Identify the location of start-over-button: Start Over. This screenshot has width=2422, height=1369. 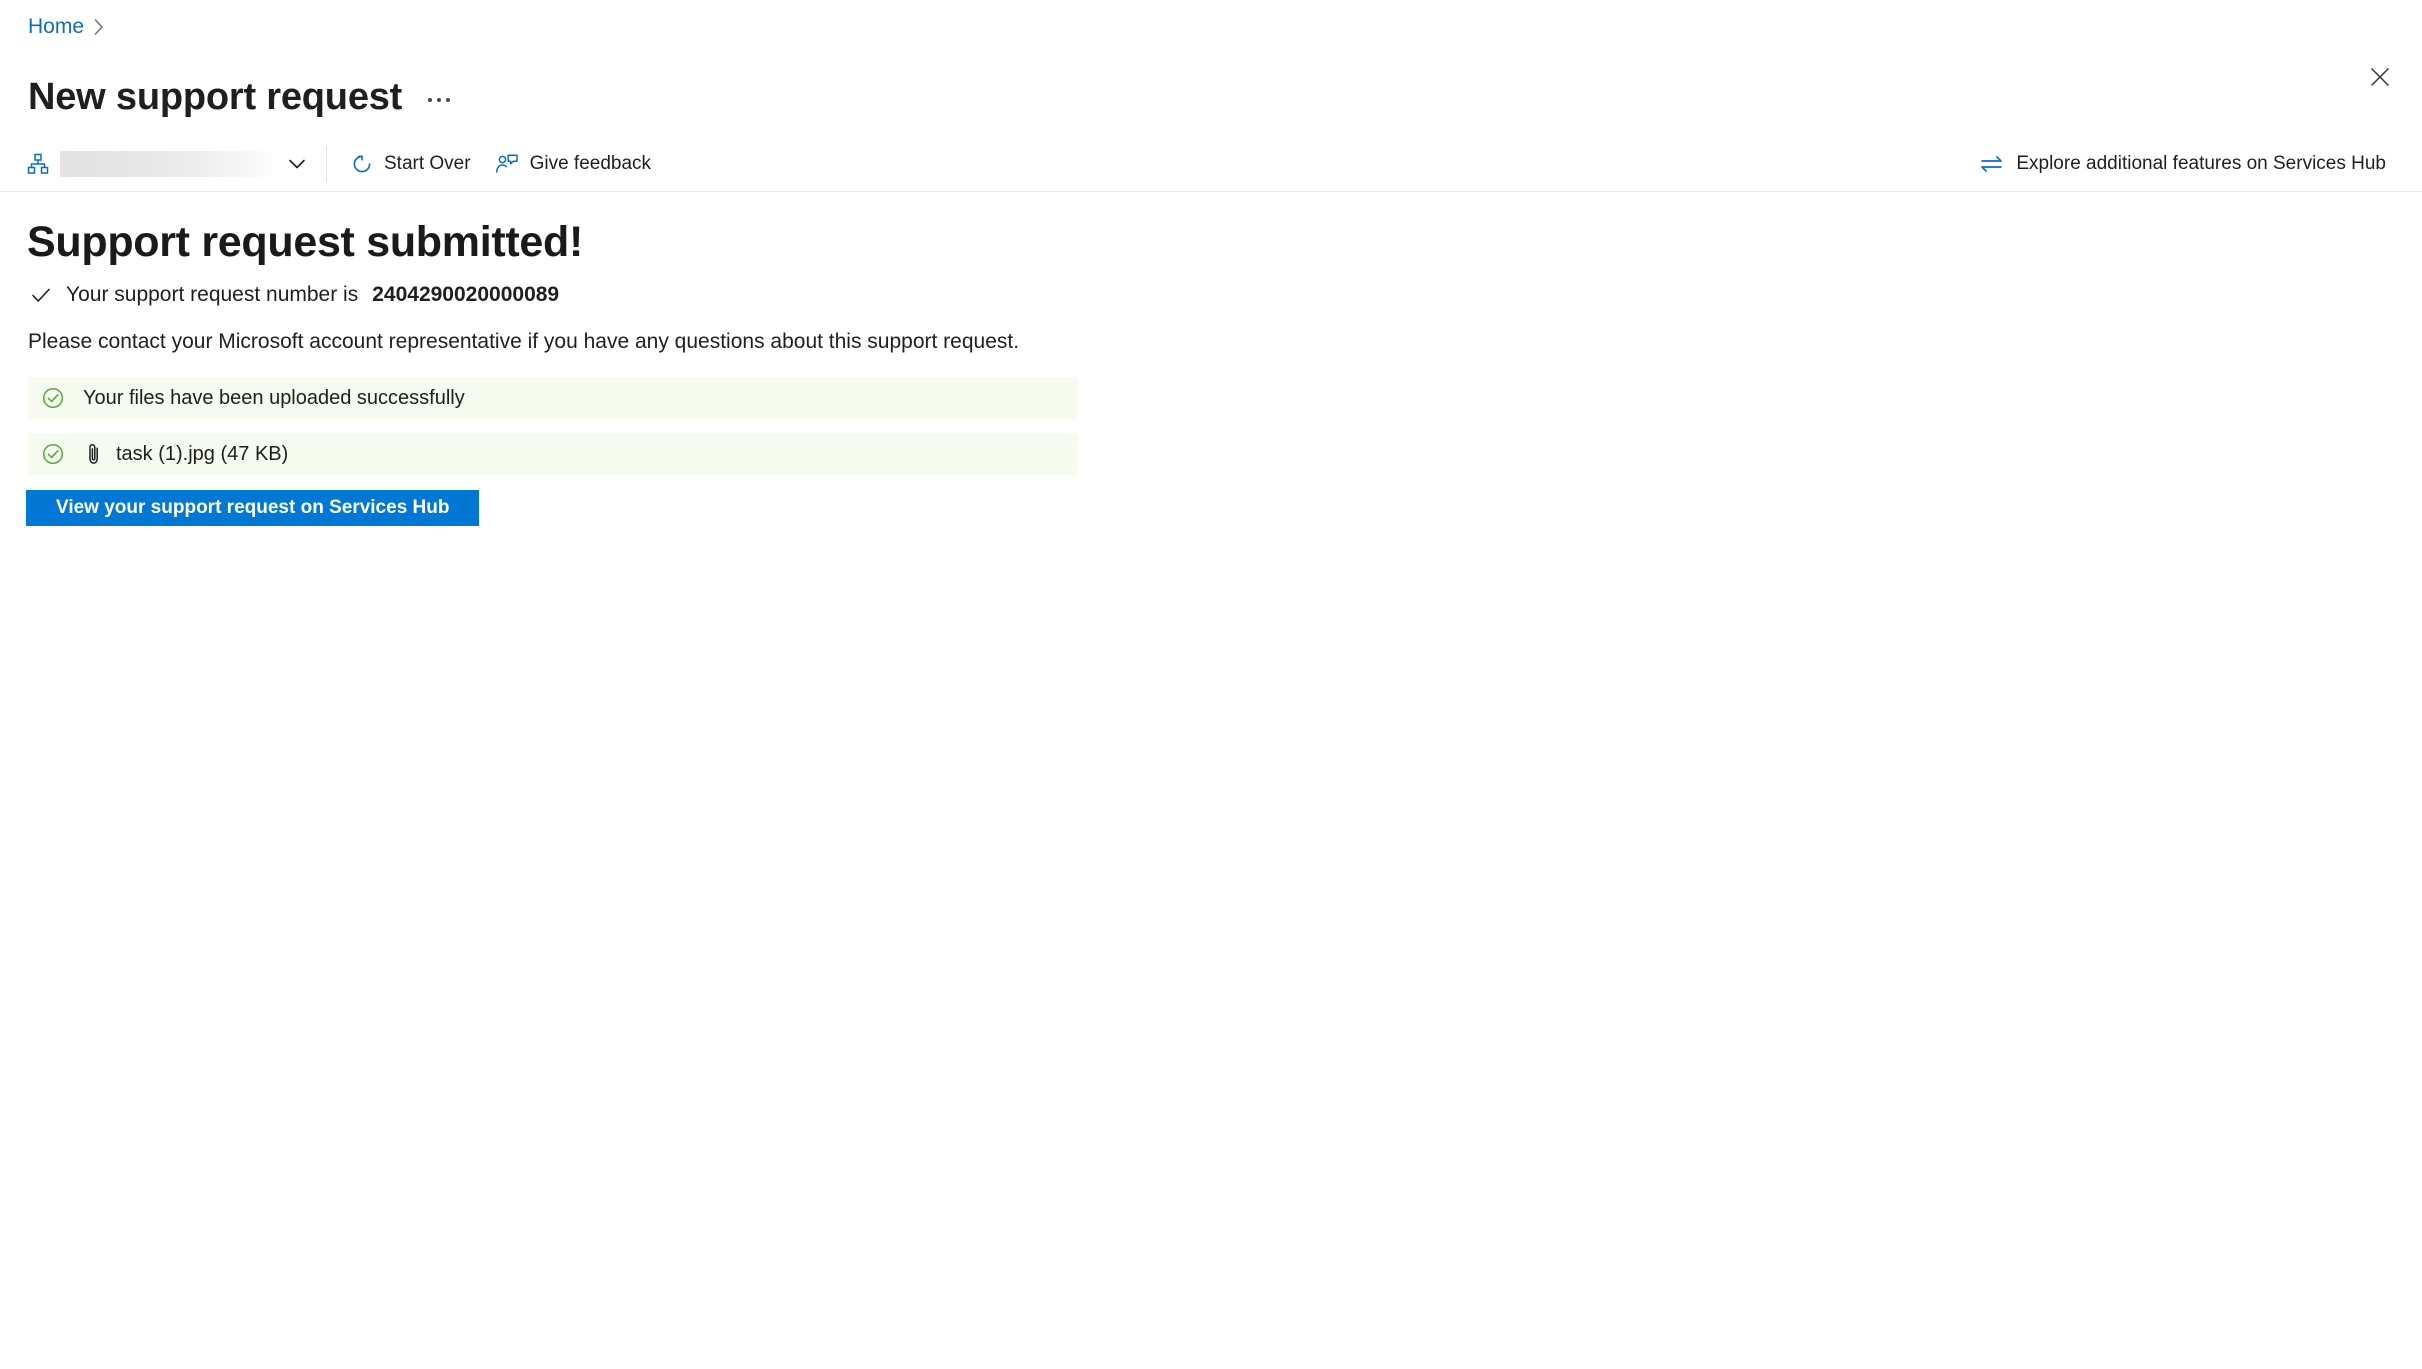
(411, 164).